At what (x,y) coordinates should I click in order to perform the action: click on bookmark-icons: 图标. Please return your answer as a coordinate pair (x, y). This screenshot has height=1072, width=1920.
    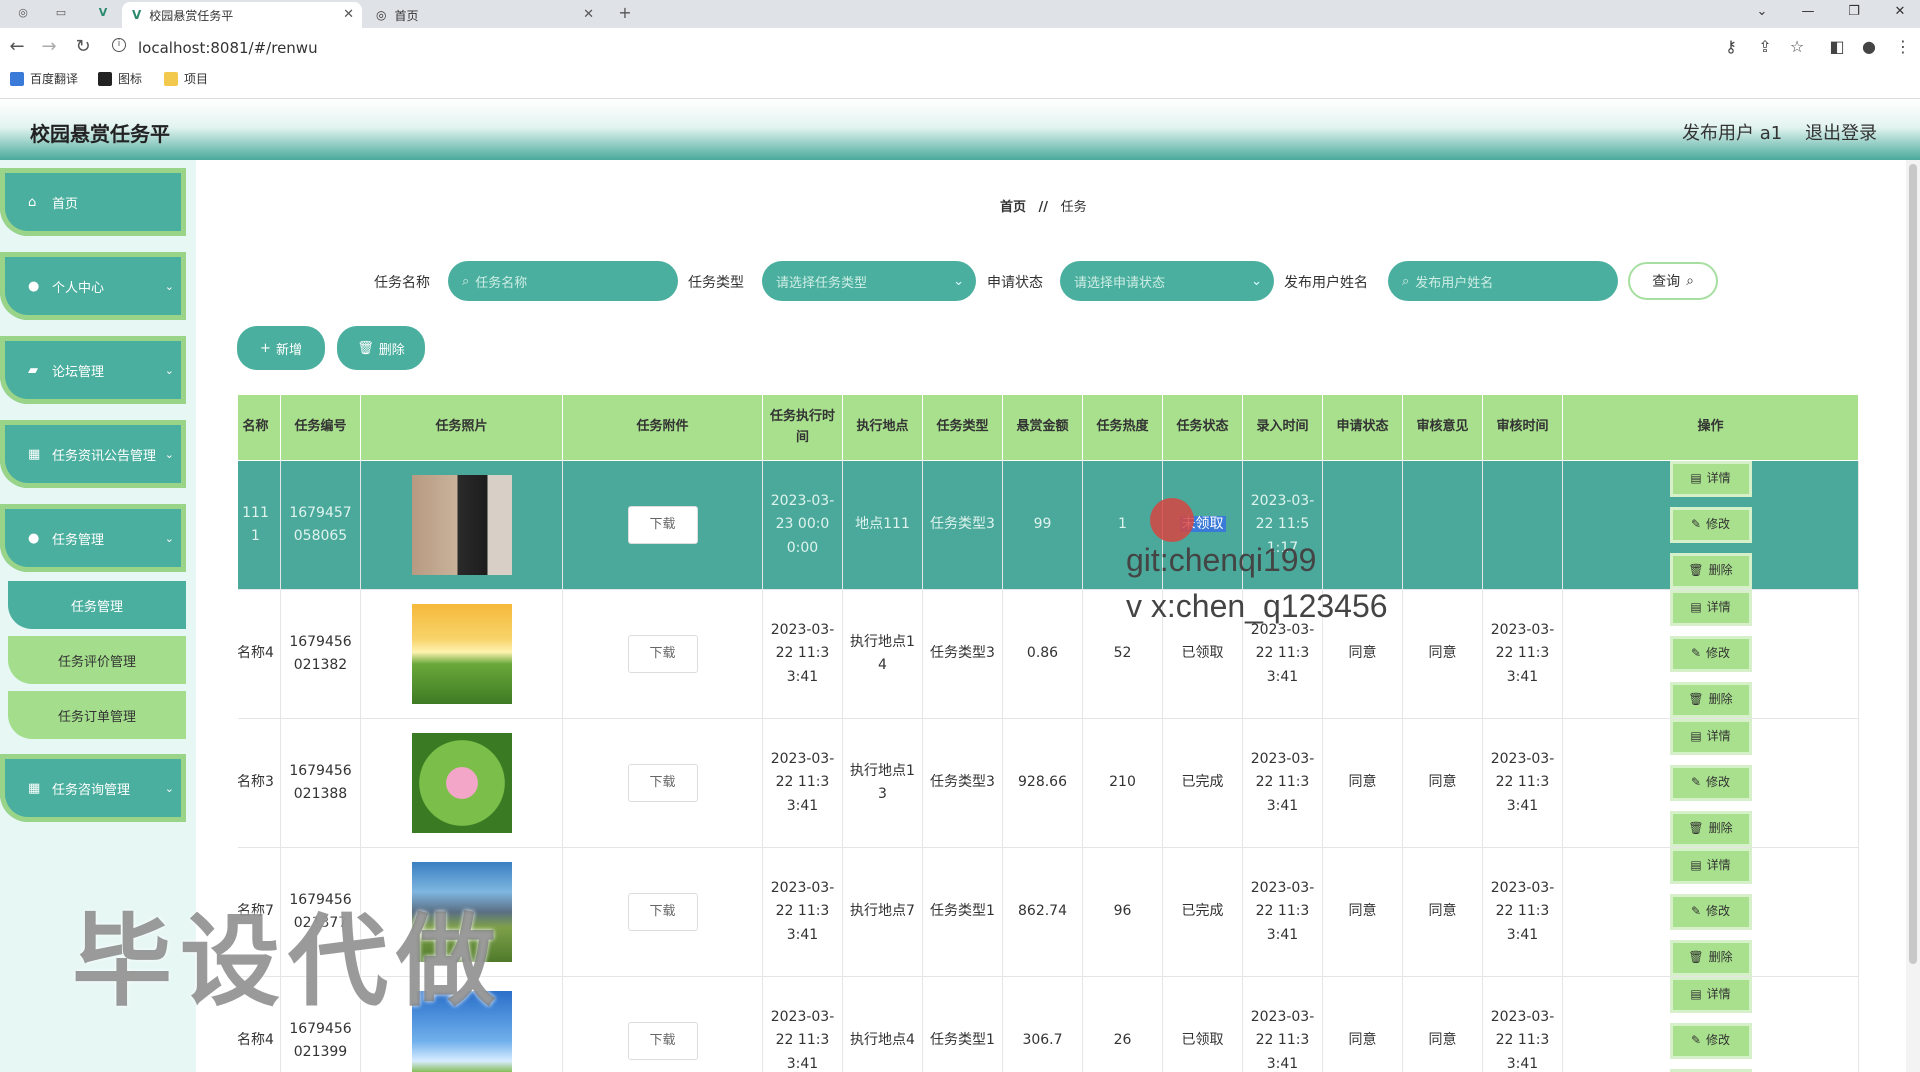
    Looking at the image, I should click on (120, 78).